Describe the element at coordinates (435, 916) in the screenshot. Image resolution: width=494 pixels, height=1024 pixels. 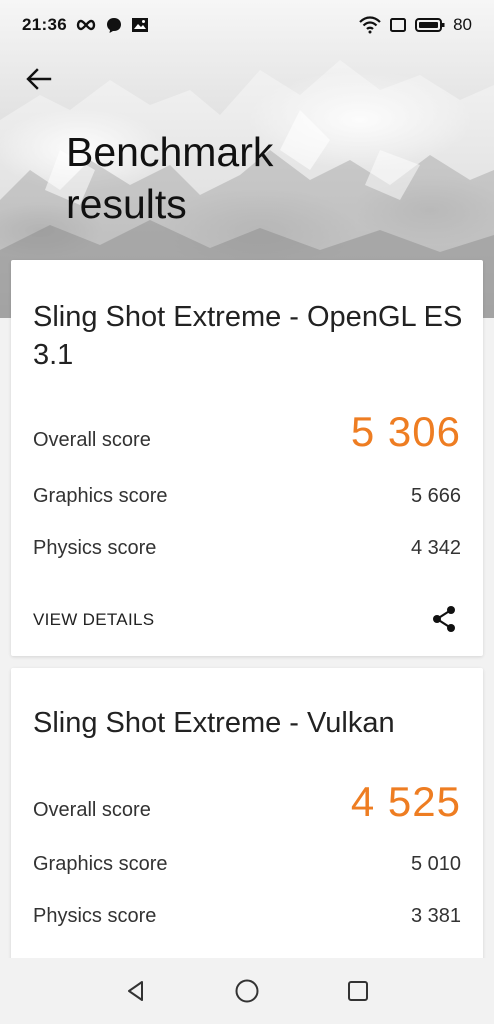
I see `physics-score-value: 3 381` at that location.